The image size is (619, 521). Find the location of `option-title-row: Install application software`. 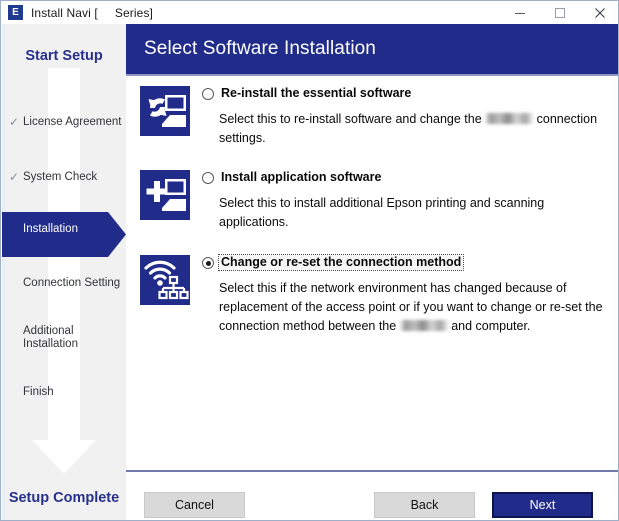

option-title-row: Install application software is located at coordinates (406, 178).